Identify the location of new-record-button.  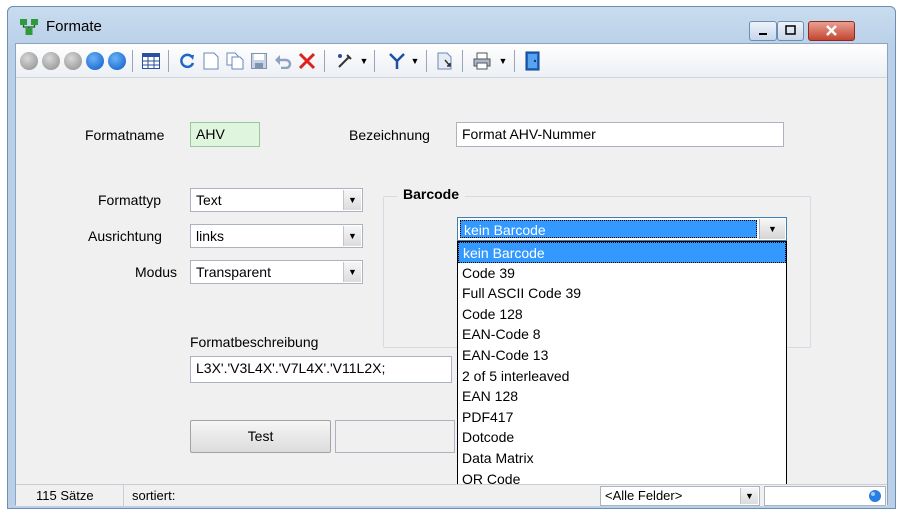
(211, 61).